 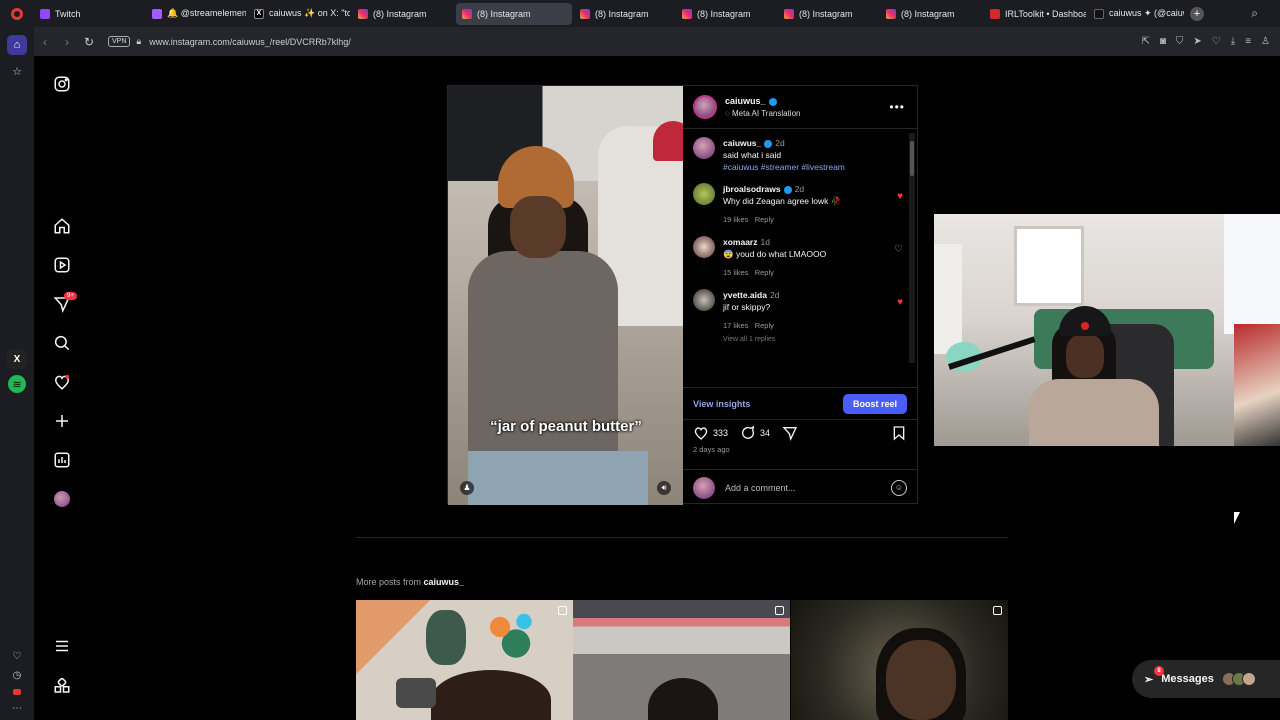 I want to click on forward-icon: ›, so click(x=67, y=42).